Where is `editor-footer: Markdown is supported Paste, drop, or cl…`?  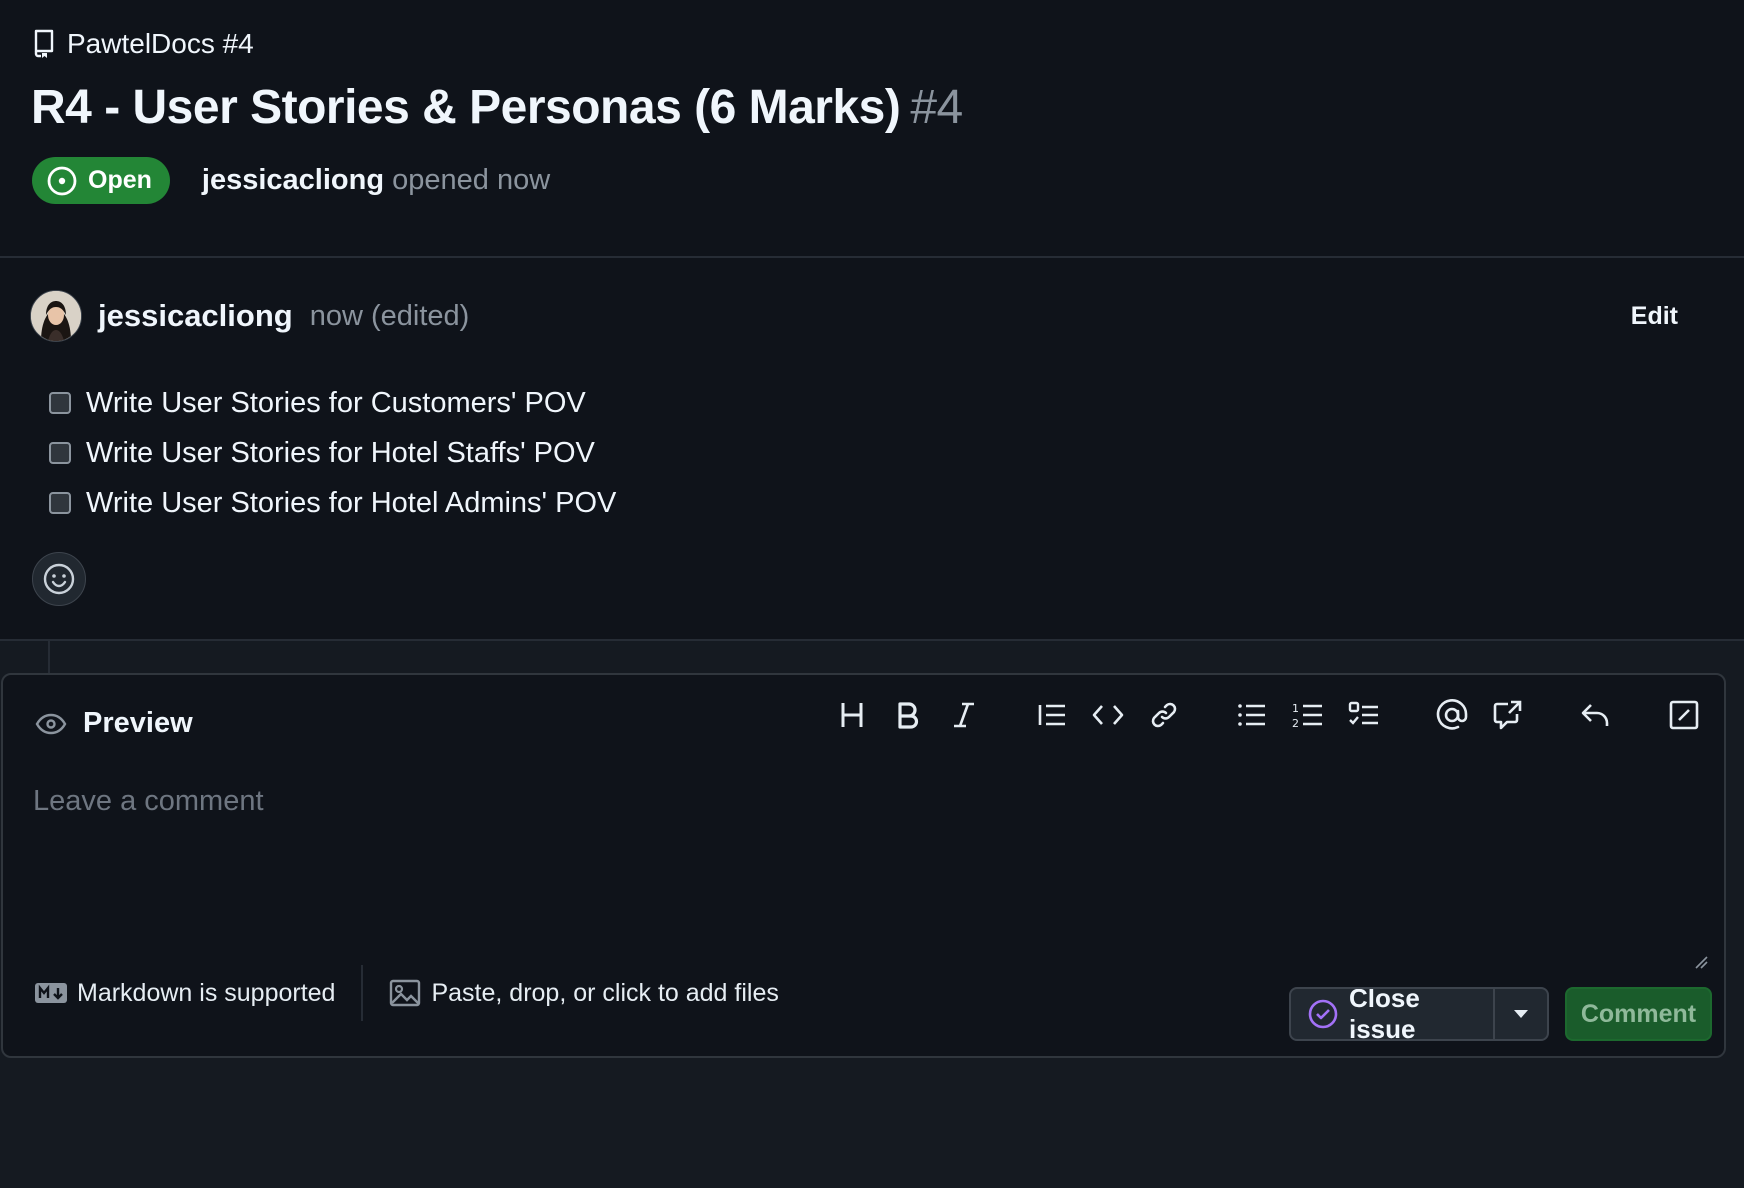
editor-footer: Markdown is supported Paste, drop, or cl… is located at coordinates (407, 993).